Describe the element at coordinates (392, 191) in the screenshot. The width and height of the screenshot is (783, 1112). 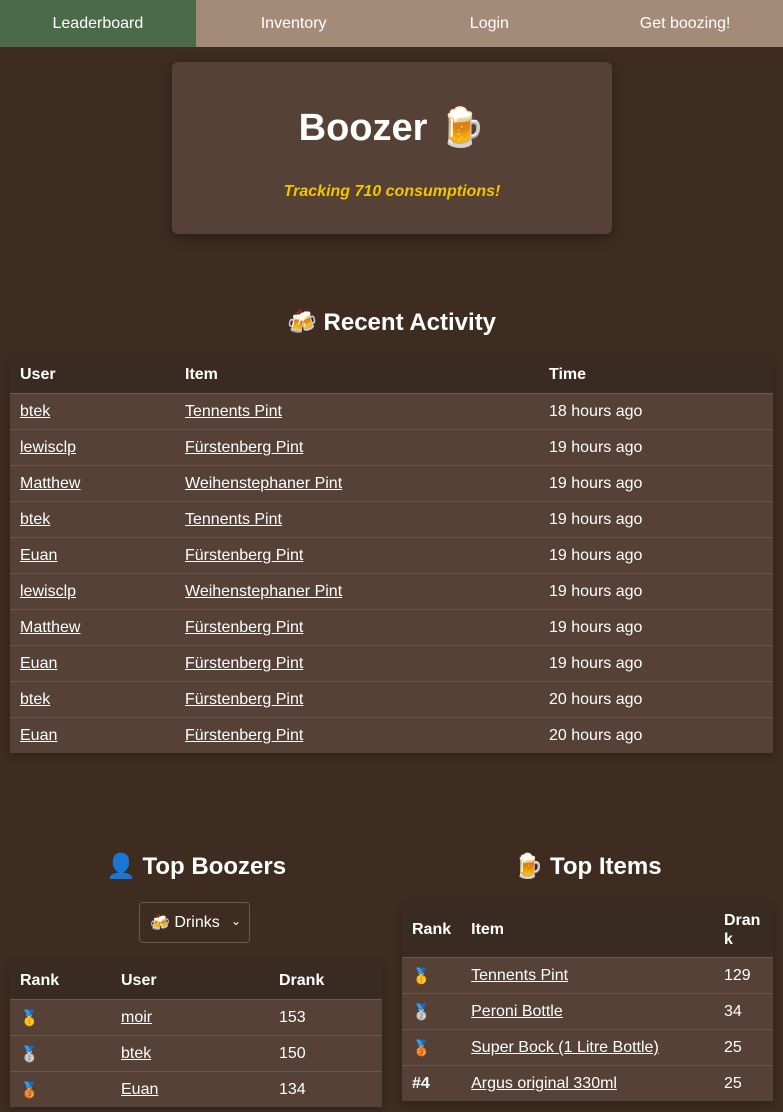
I see `consumption-counter: Tracking 710 consumptions!` at that location.